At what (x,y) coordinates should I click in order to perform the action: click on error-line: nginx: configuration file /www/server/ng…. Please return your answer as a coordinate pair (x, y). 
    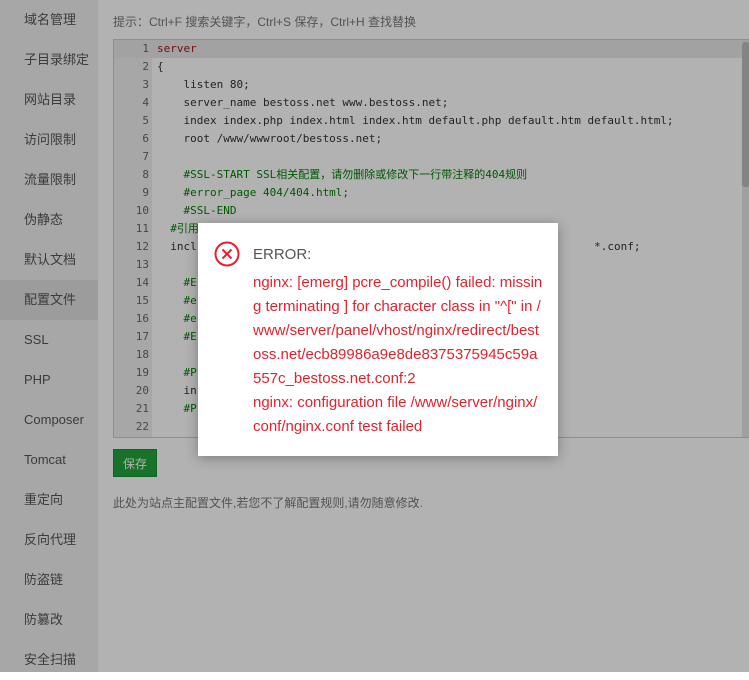
    Looking at the image, I should click on (395, 414).